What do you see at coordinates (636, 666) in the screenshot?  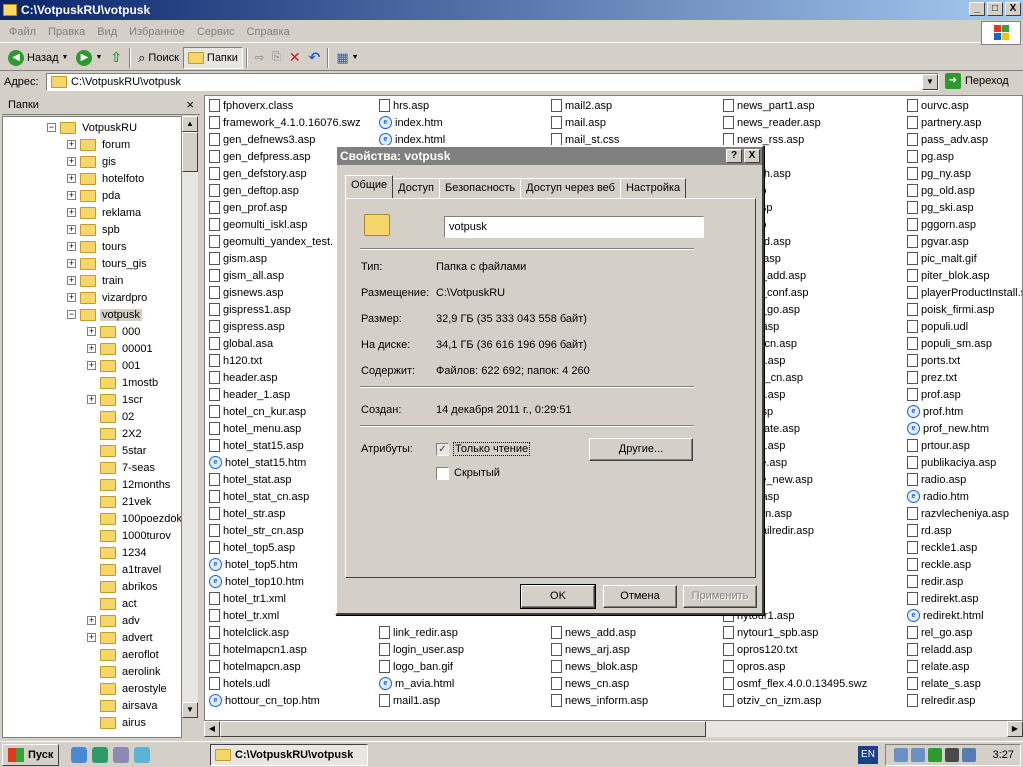 I see `file-item: news_blok.asp` at bounding box center [636, 666].